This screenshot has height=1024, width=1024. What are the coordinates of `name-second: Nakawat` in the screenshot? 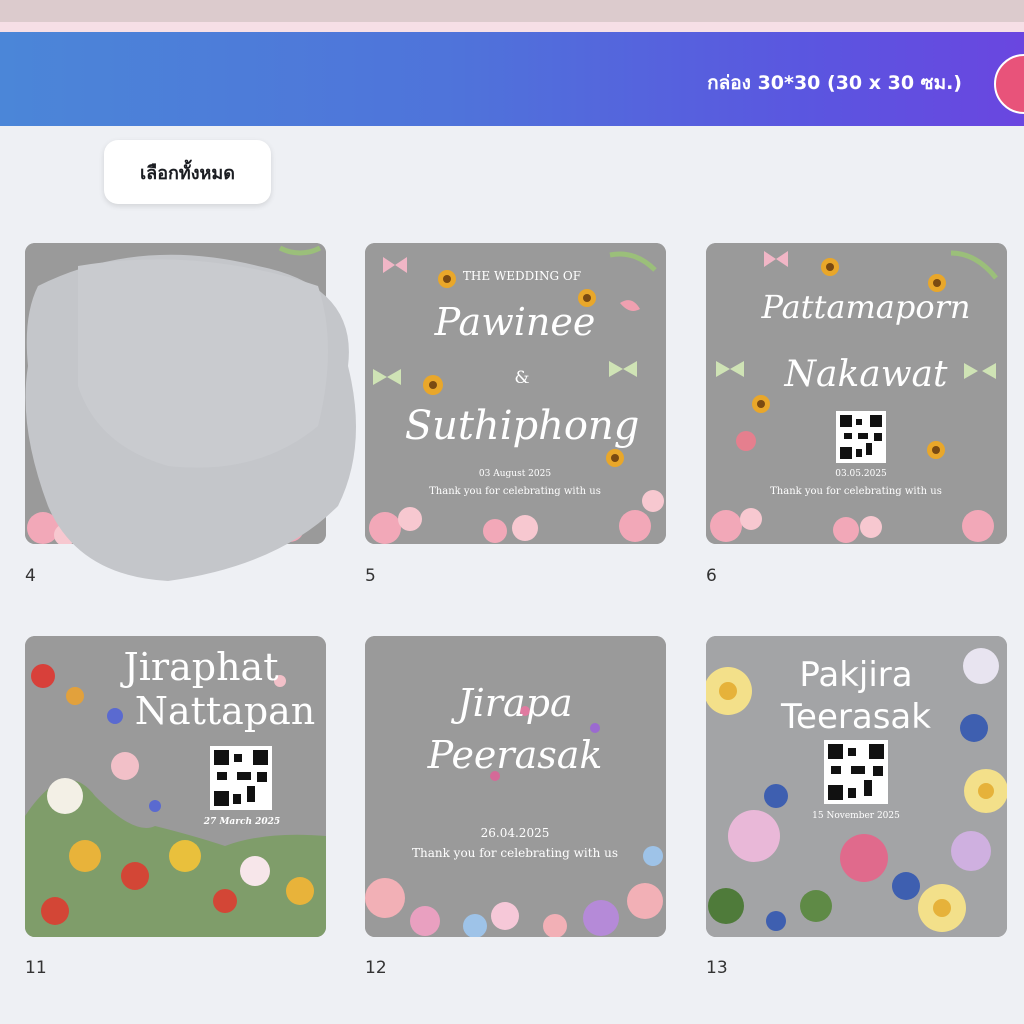 It's located at (866, 374).